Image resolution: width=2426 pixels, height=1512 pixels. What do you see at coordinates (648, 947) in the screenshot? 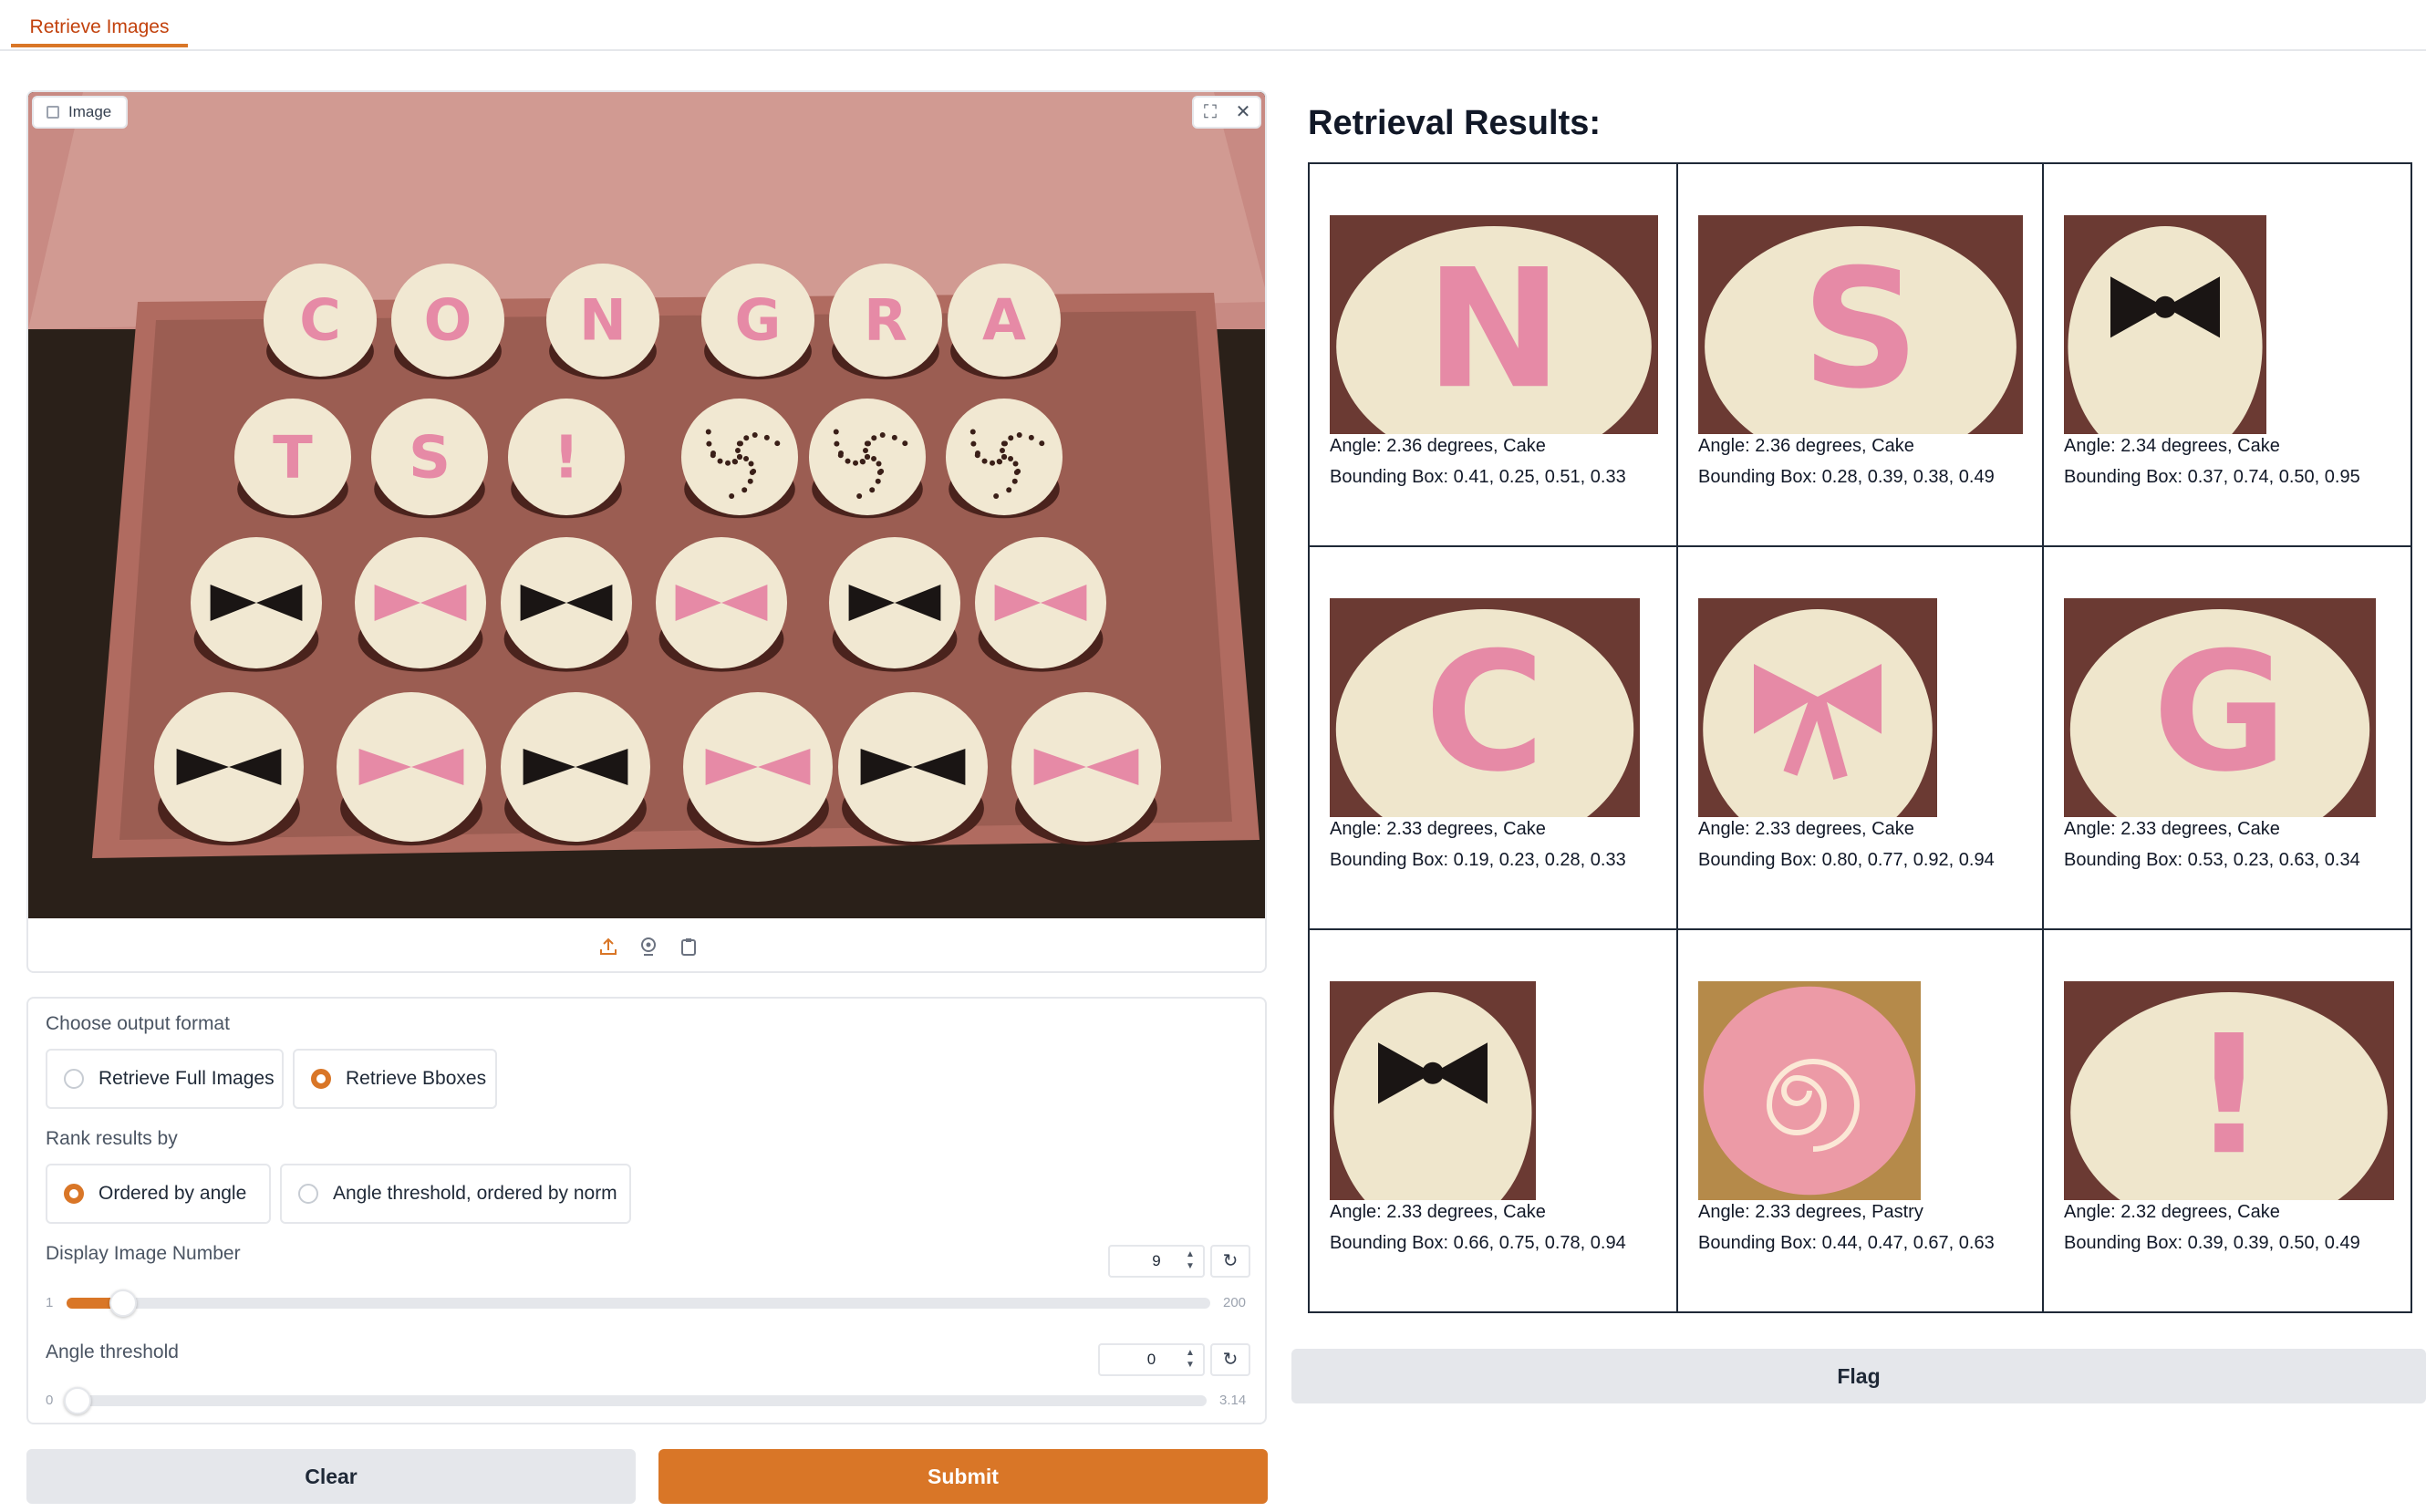
I see `webcam-icon` at bounding box center [648, 947].